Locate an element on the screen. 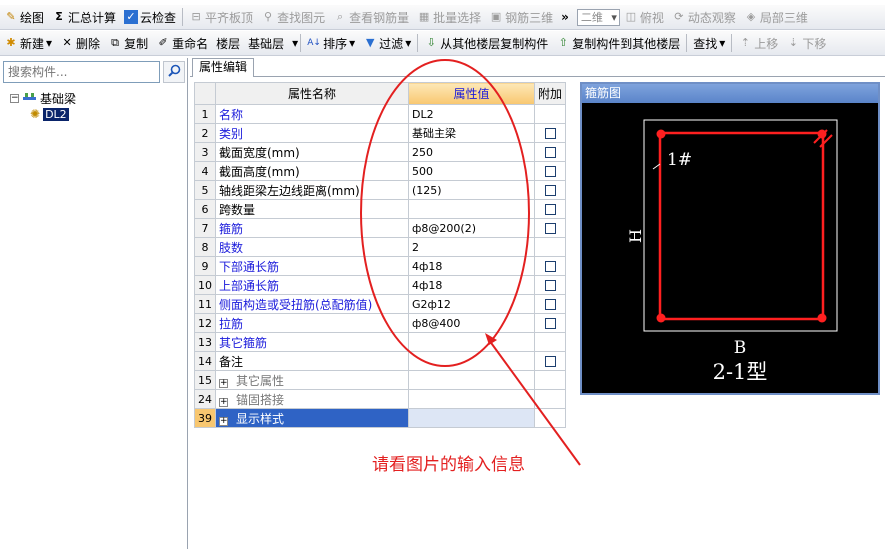 The image size is (885, 549). flat-slab-top-button: ⊟ 平齐板顶 is located at coordinates (221, 17).